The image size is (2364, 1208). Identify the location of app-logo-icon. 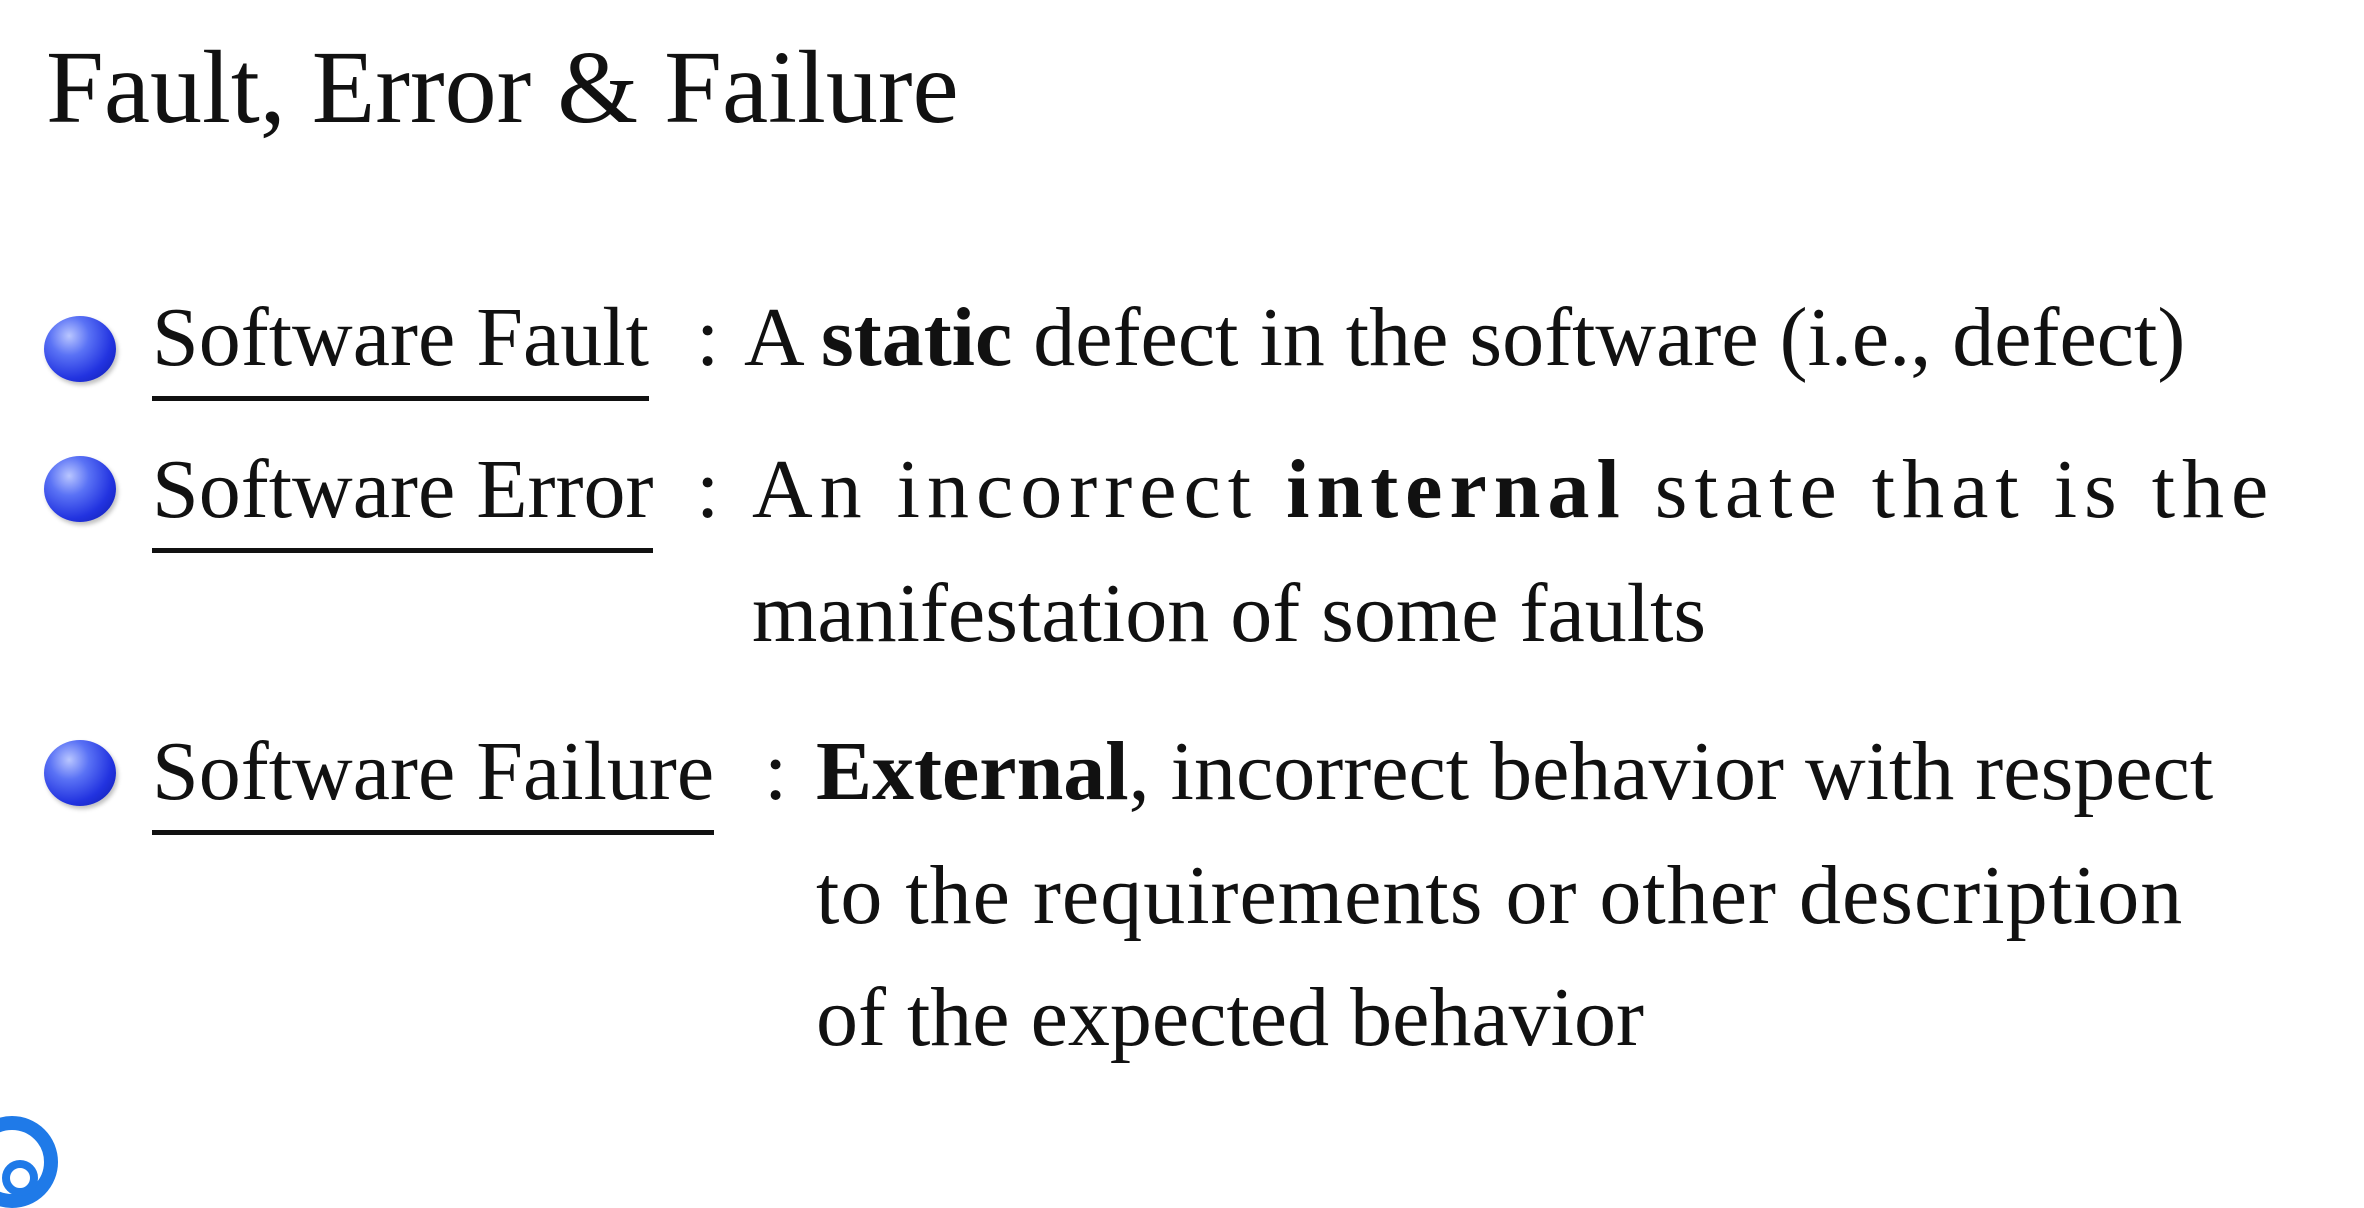
(29, 1162).